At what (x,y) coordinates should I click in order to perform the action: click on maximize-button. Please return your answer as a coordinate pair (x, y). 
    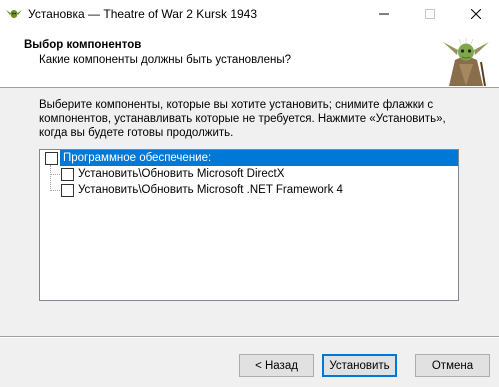
    Looking at the image, I should click on (430, 15).